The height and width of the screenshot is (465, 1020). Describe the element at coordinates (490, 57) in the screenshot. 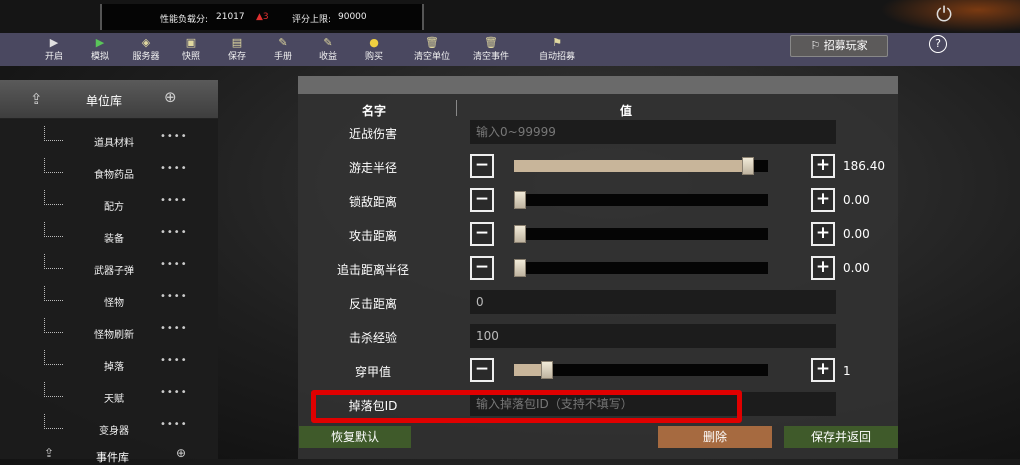

I see `toolbar-label: 清空事件` at that location.